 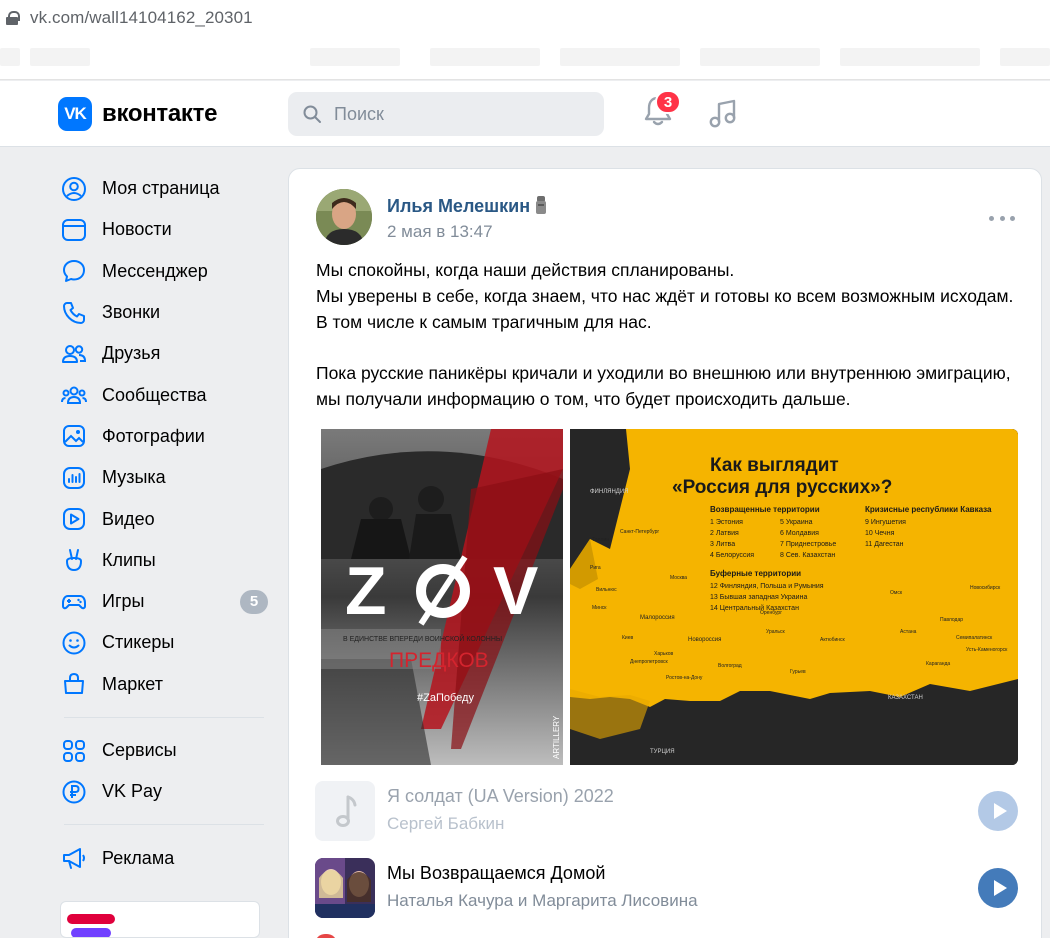 I want to click on sidebar-item-market: Маркет, so click(x=165, y=684).